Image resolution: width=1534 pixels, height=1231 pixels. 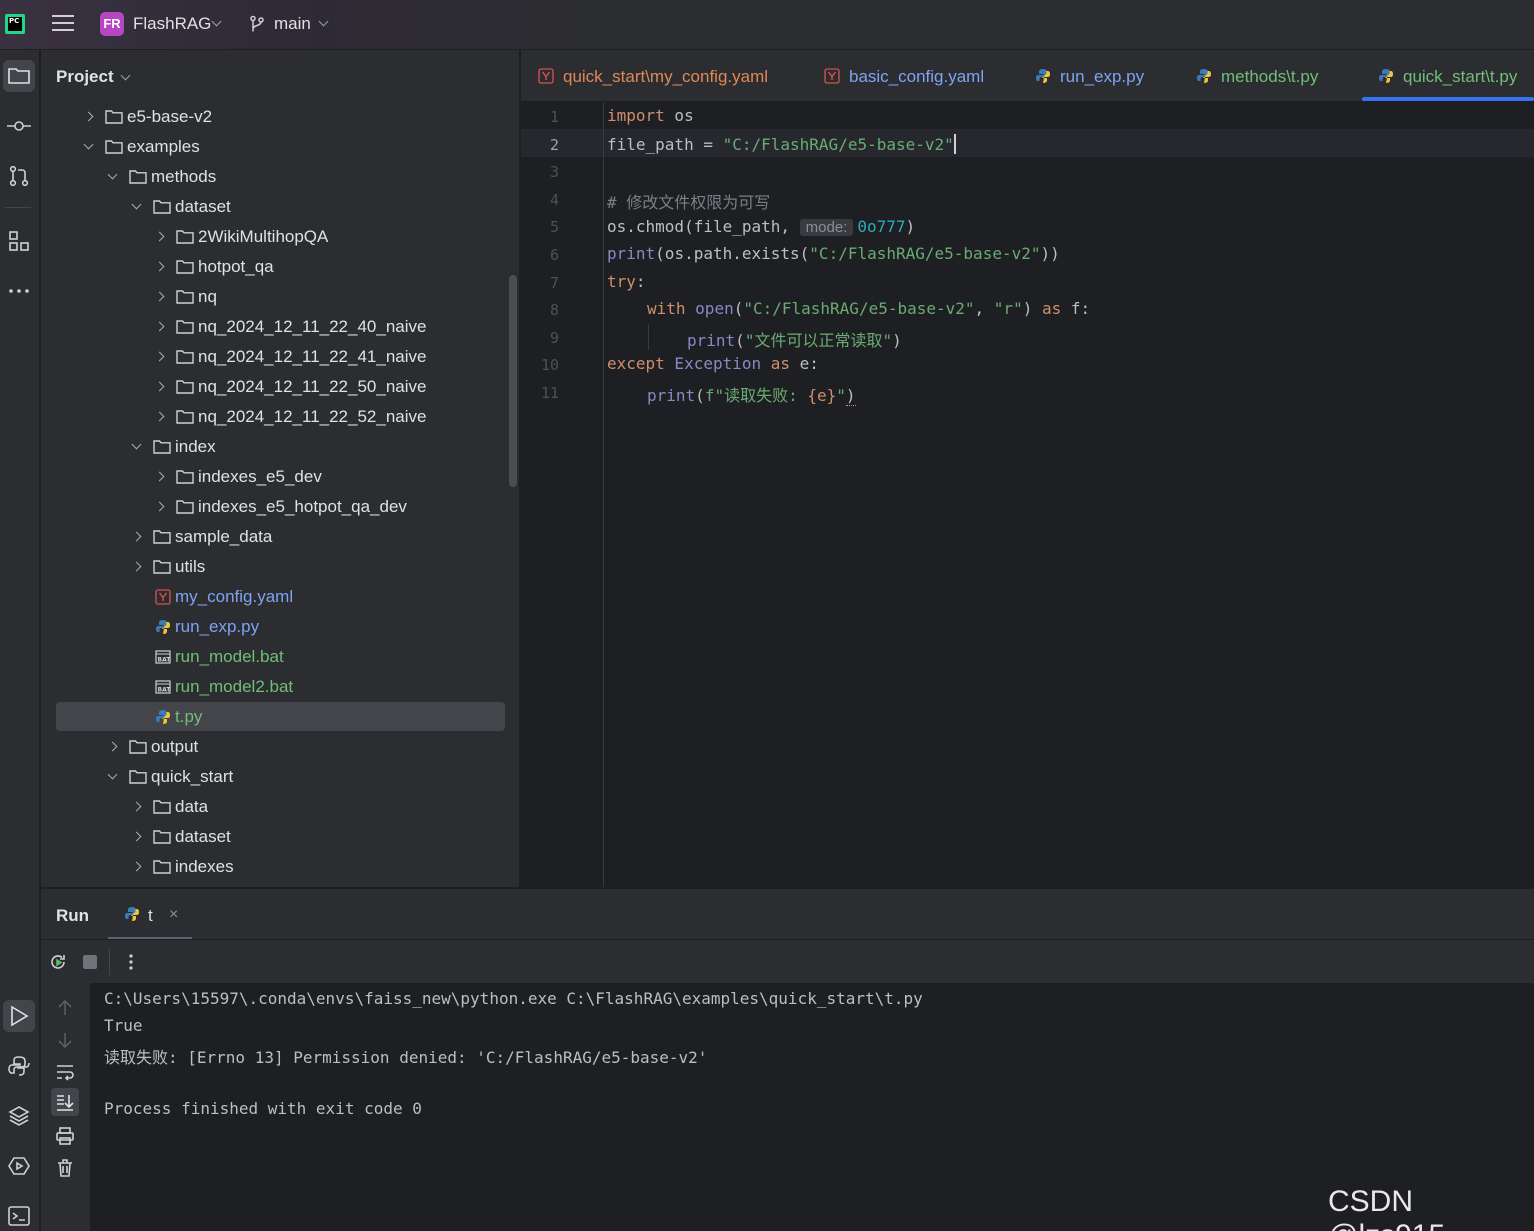 I want to click on more-options-icon, so click(x=131, y=962).